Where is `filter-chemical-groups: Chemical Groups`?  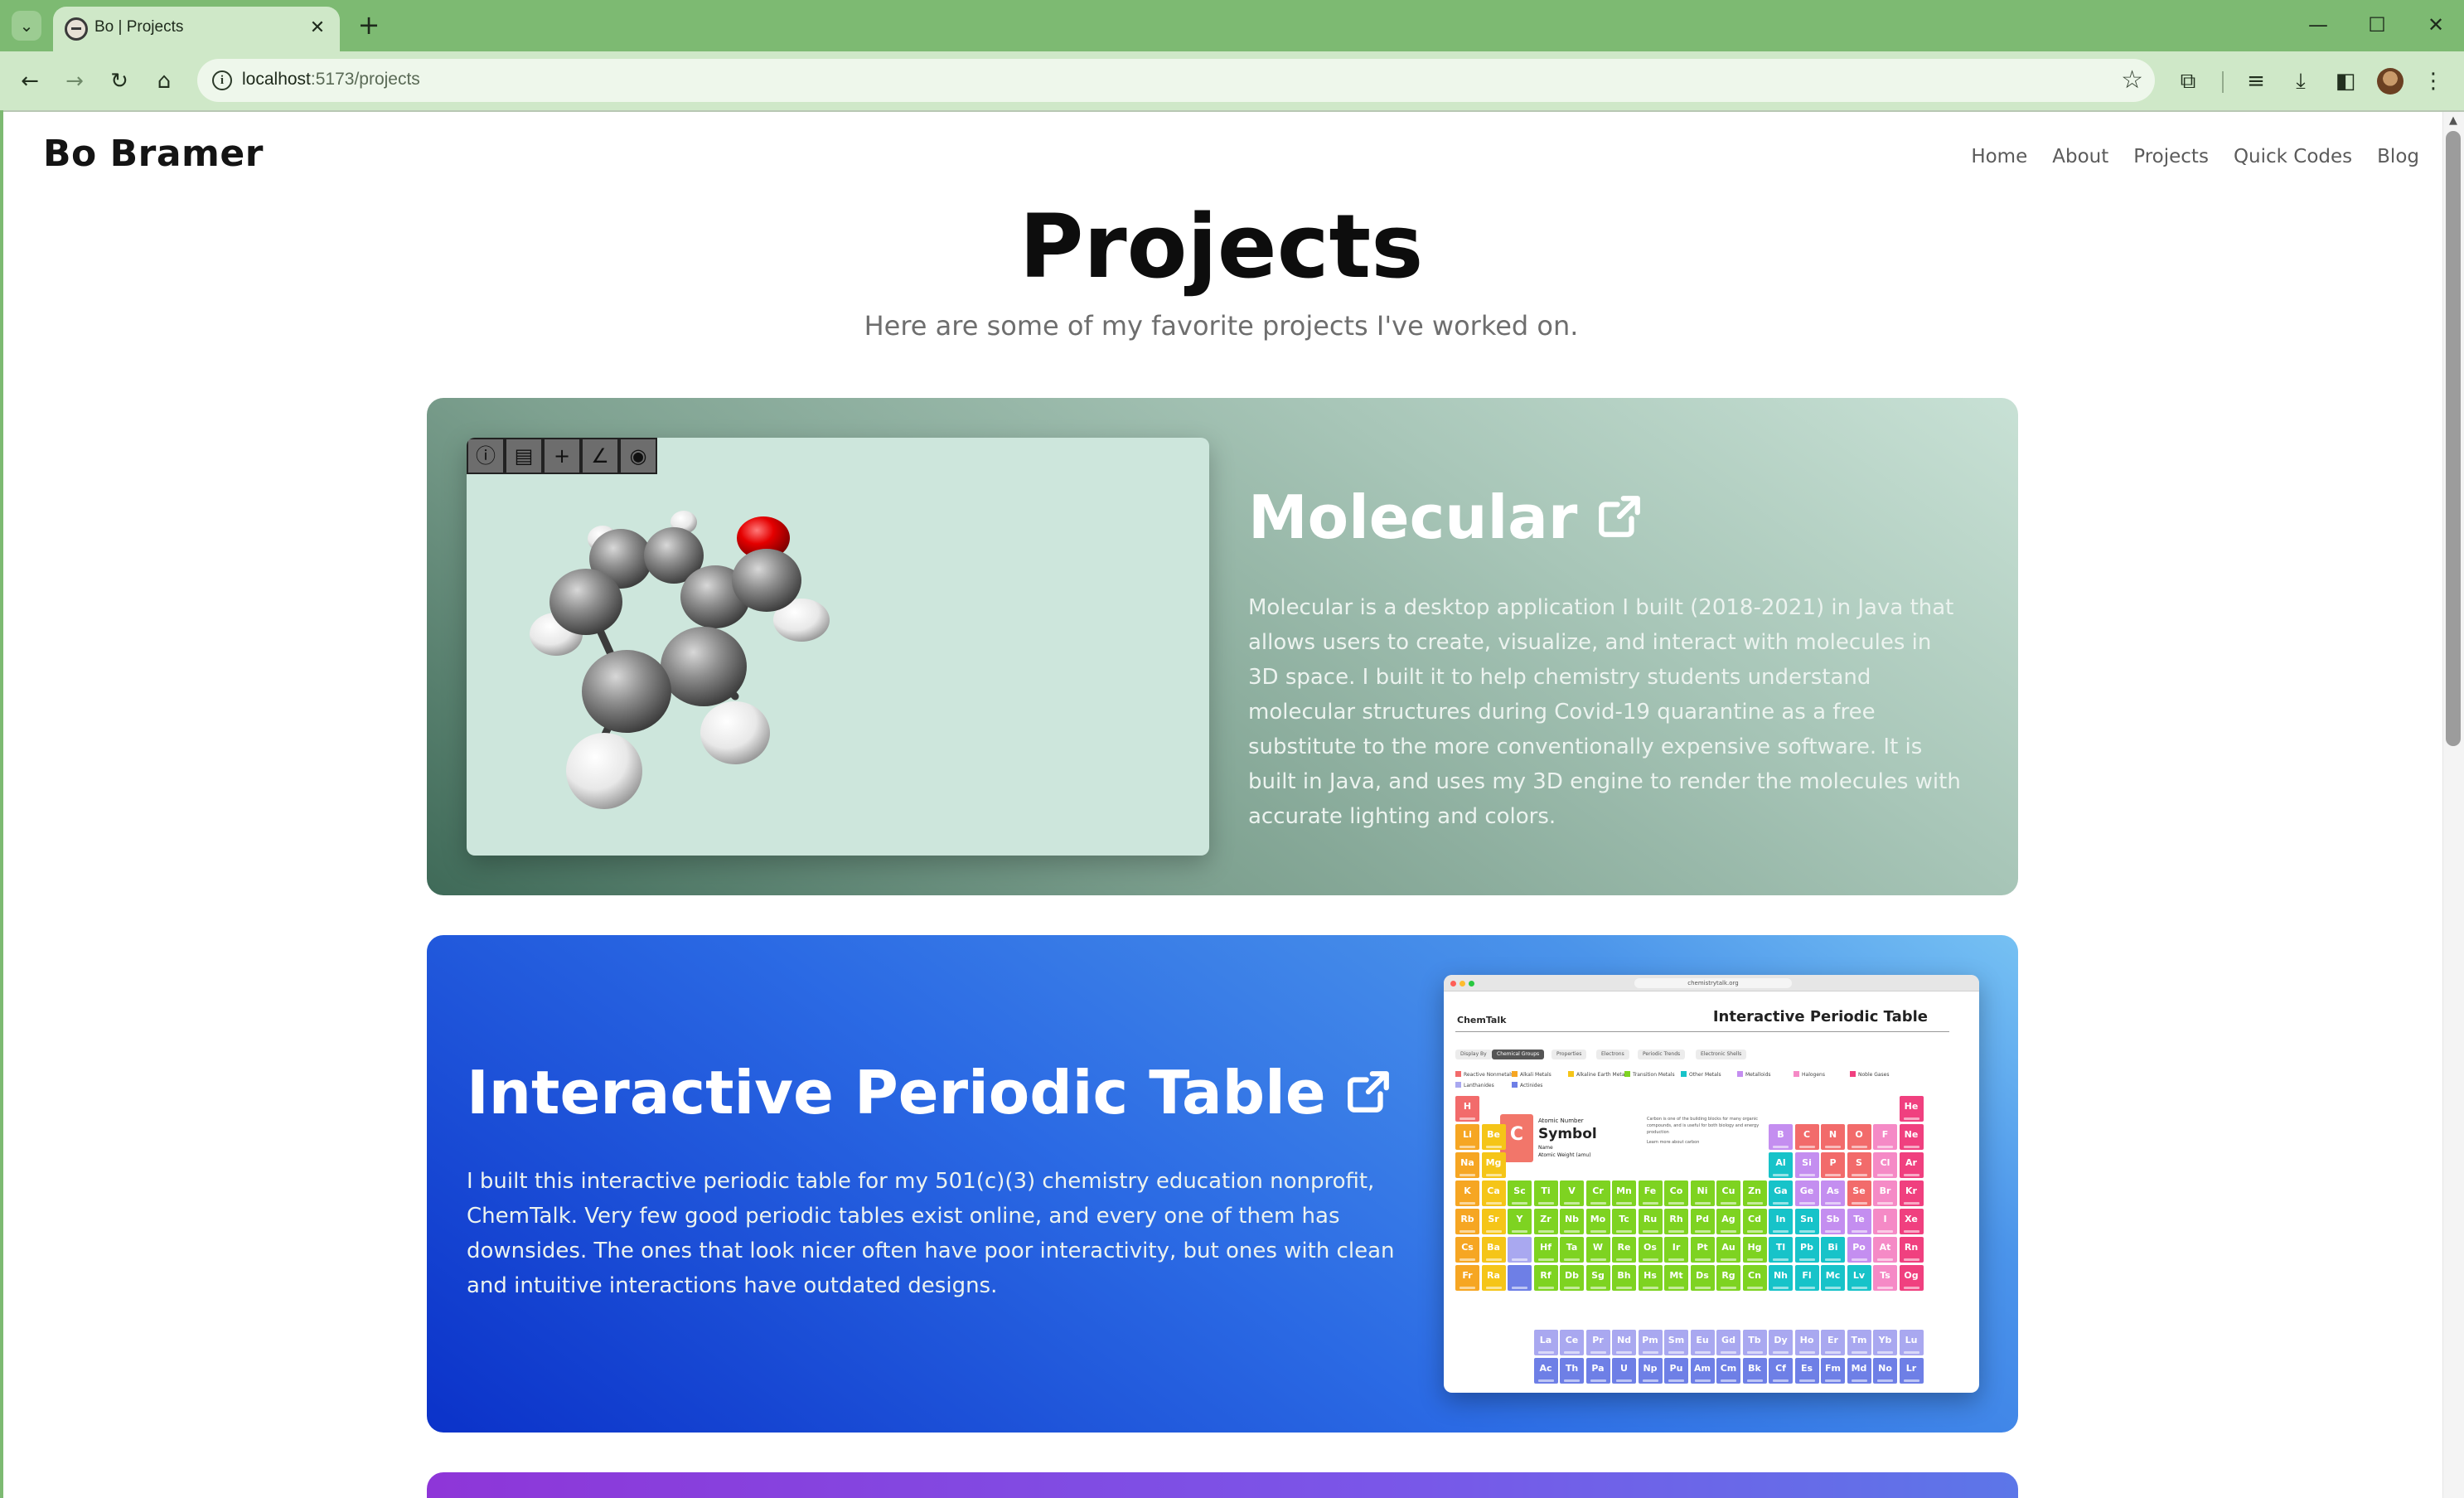
filter-chemical-groups: Chemical Groups is located at coordinates (1518, 1054).